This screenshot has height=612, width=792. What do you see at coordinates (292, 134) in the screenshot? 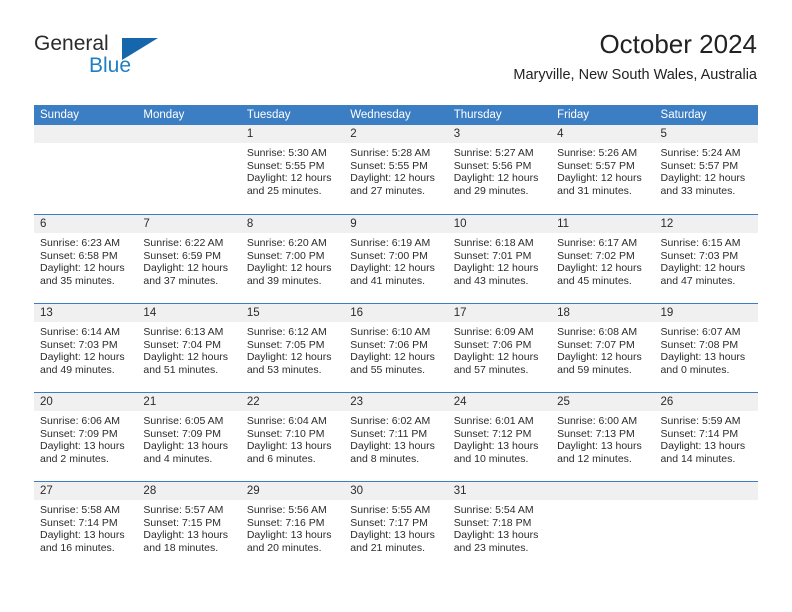
I see `day-number: 1` at bounding box center [292, 134].